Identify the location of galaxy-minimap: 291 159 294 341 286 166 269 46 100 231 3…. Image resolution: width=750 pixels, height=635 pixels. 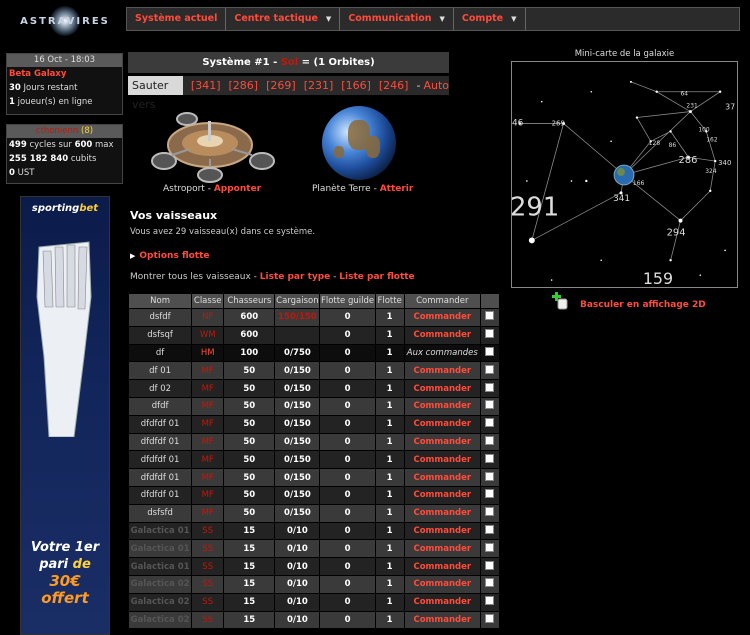
(624, 174).